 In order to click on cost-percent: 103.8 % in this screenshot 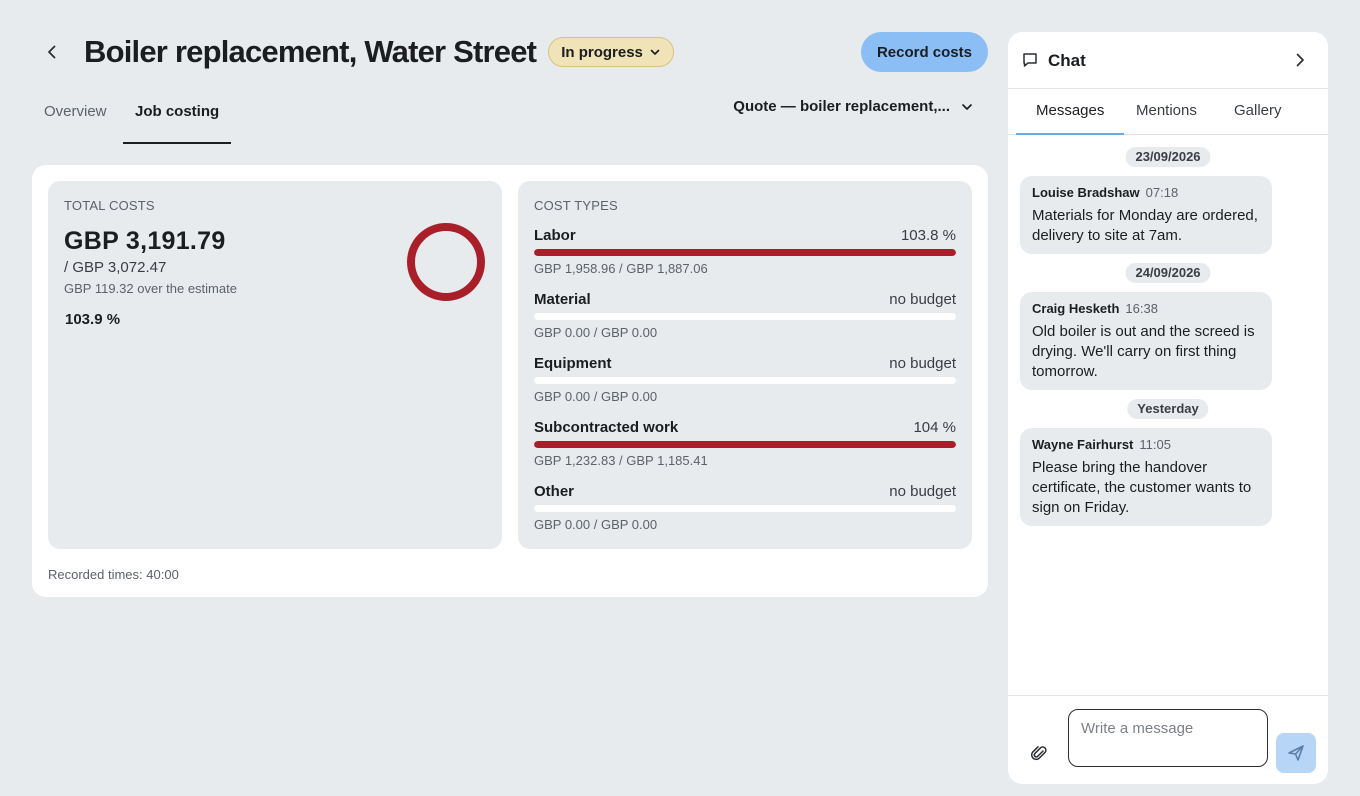, I will do `click(928, 235)`.